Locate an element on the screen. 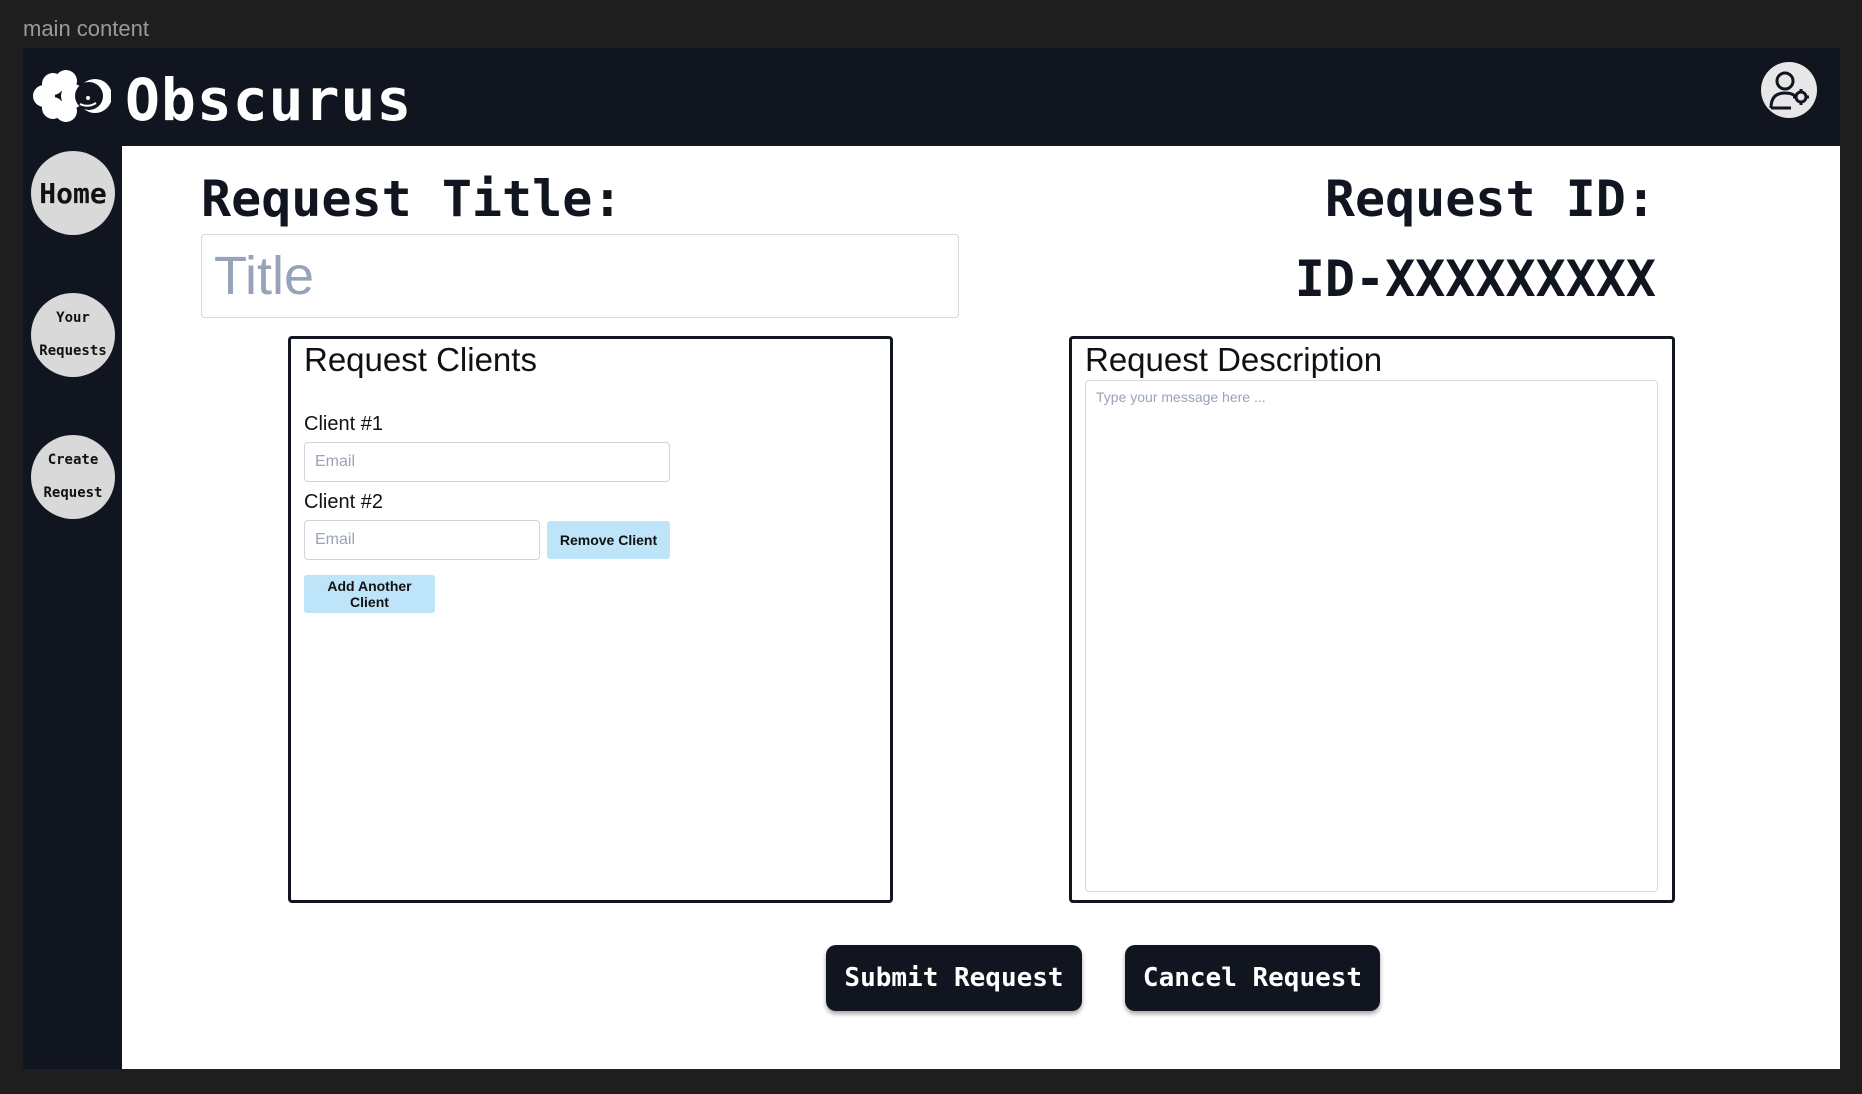  sidebar-item-label: Request is located at coordinates (73, 493).